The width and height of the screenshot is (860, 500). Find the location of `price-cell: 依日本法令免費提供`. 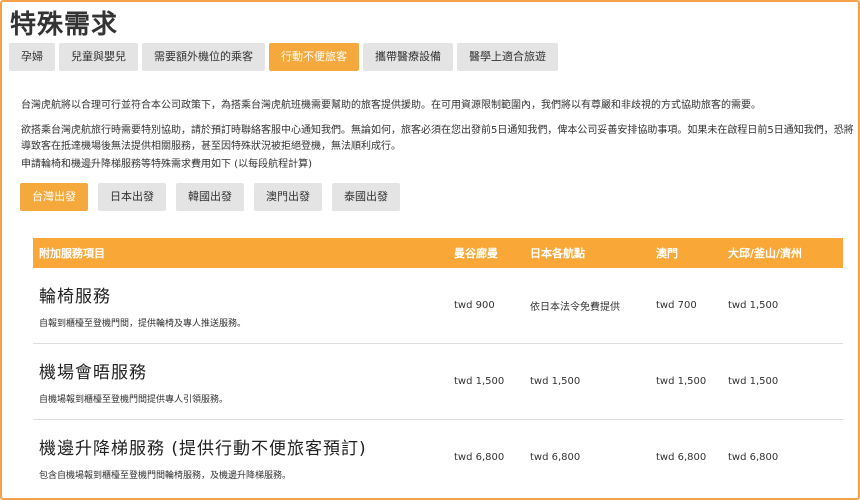

price-cell: 依日本法令免費提供 is located at coordinates (587, 306).